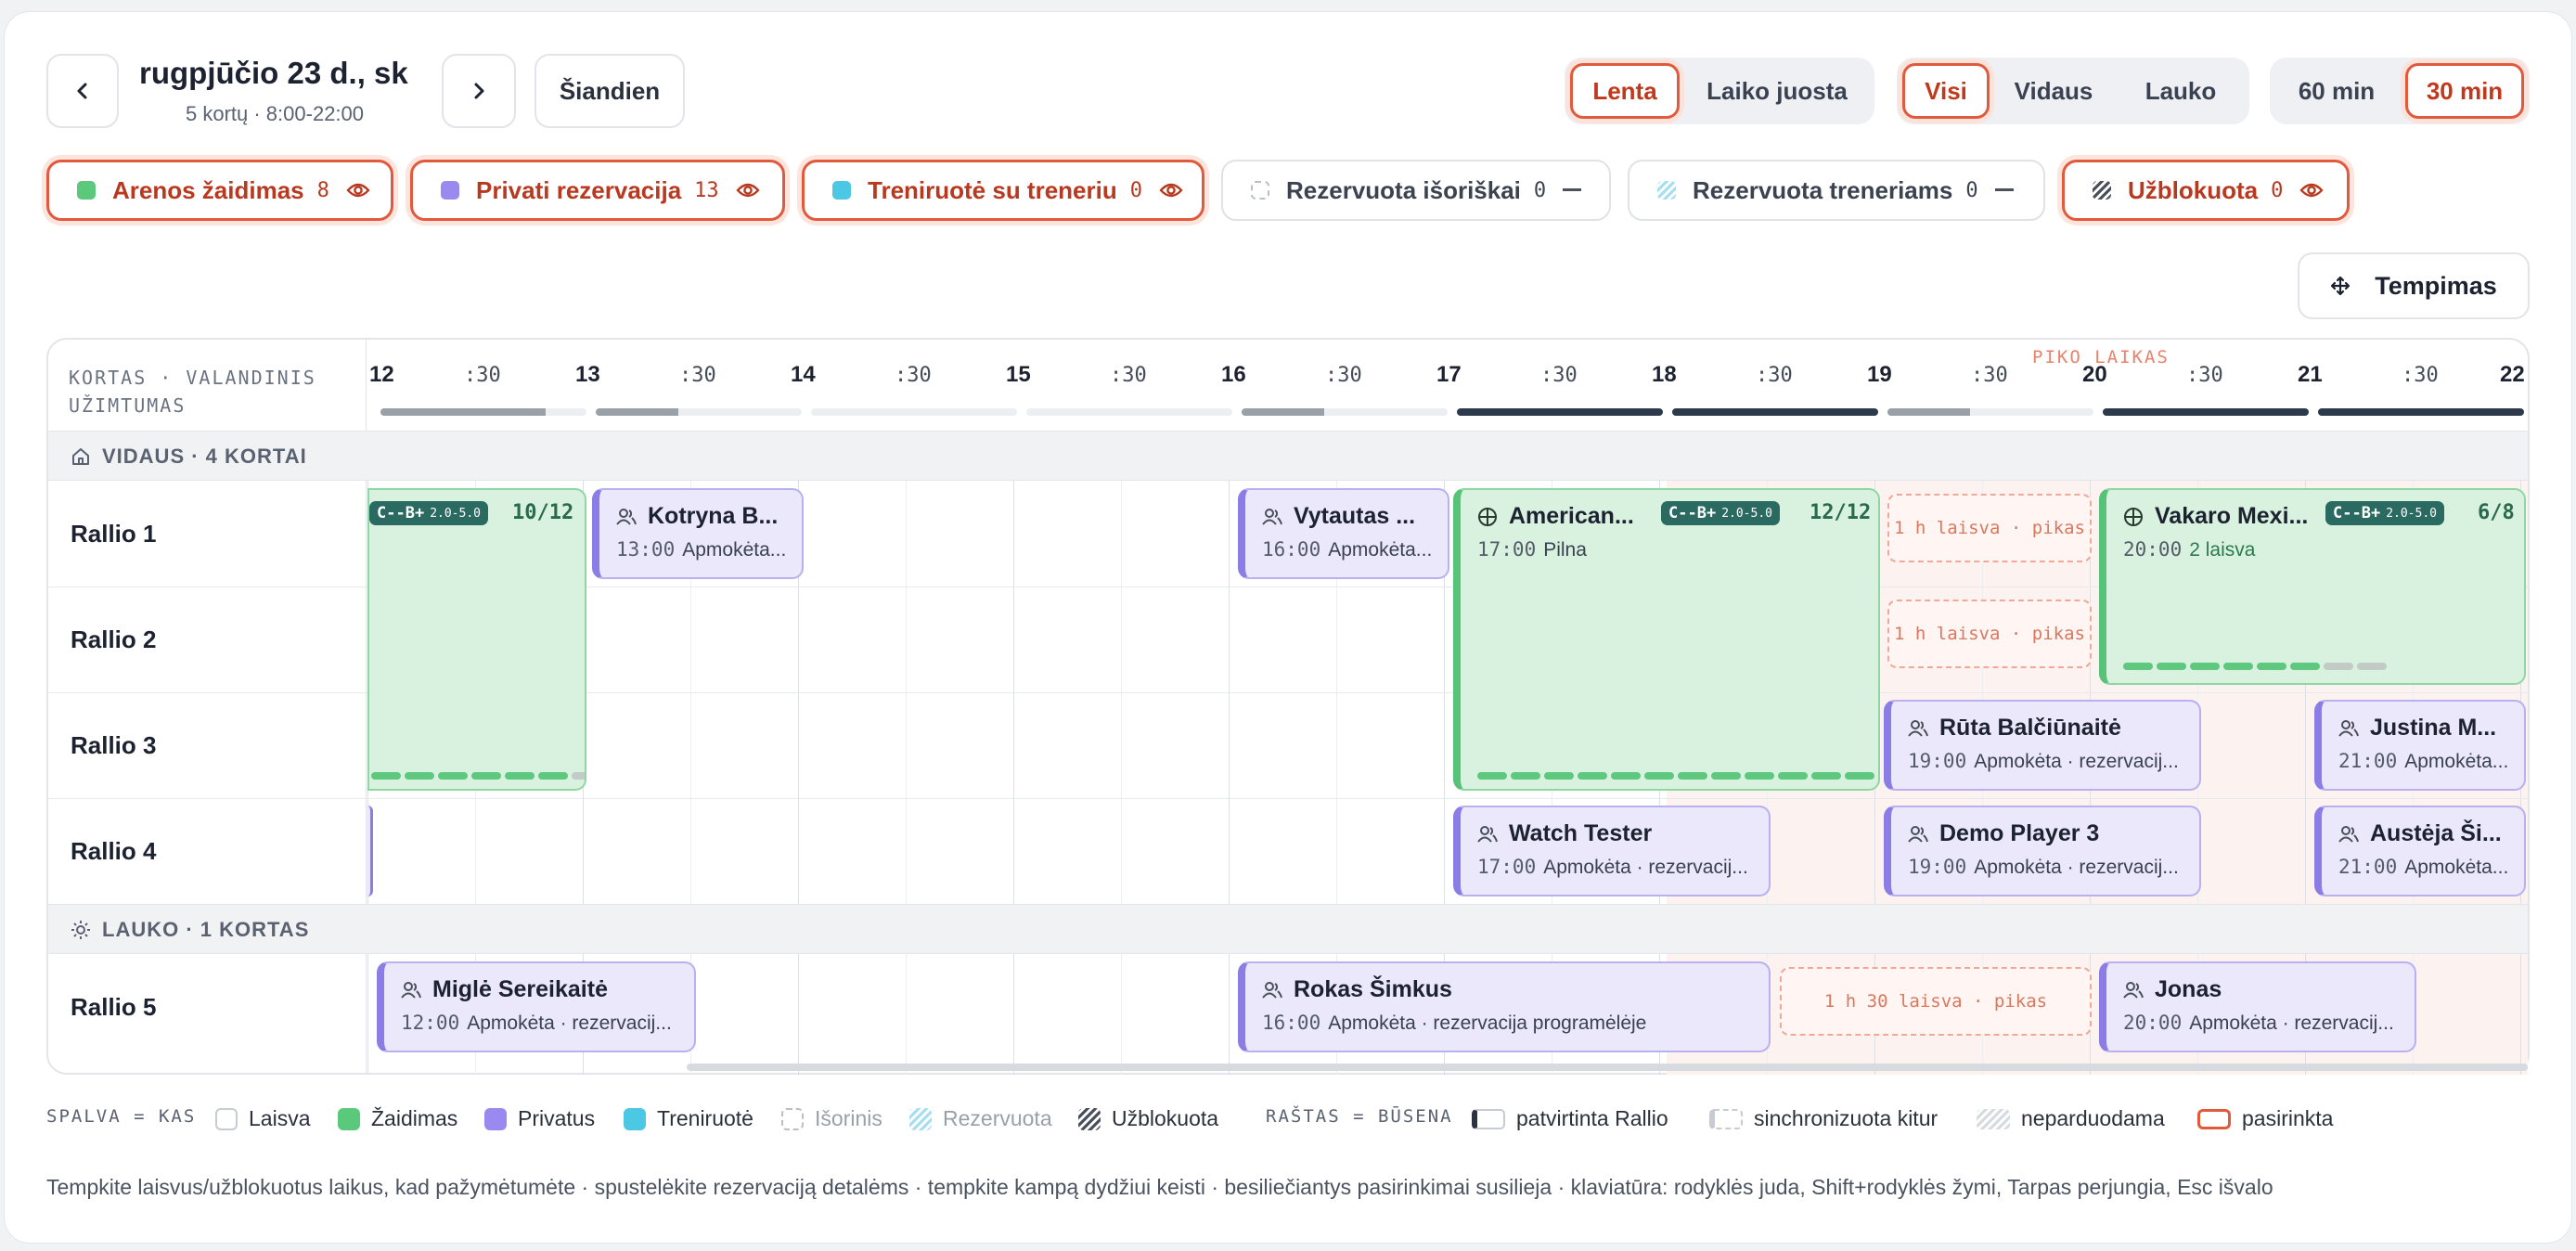 The image size is (2576, 1251). What do you see at coordinates (2094, 374) in the screenshot?
I see `hour-20: 20` at bounding box center [2094, 374].